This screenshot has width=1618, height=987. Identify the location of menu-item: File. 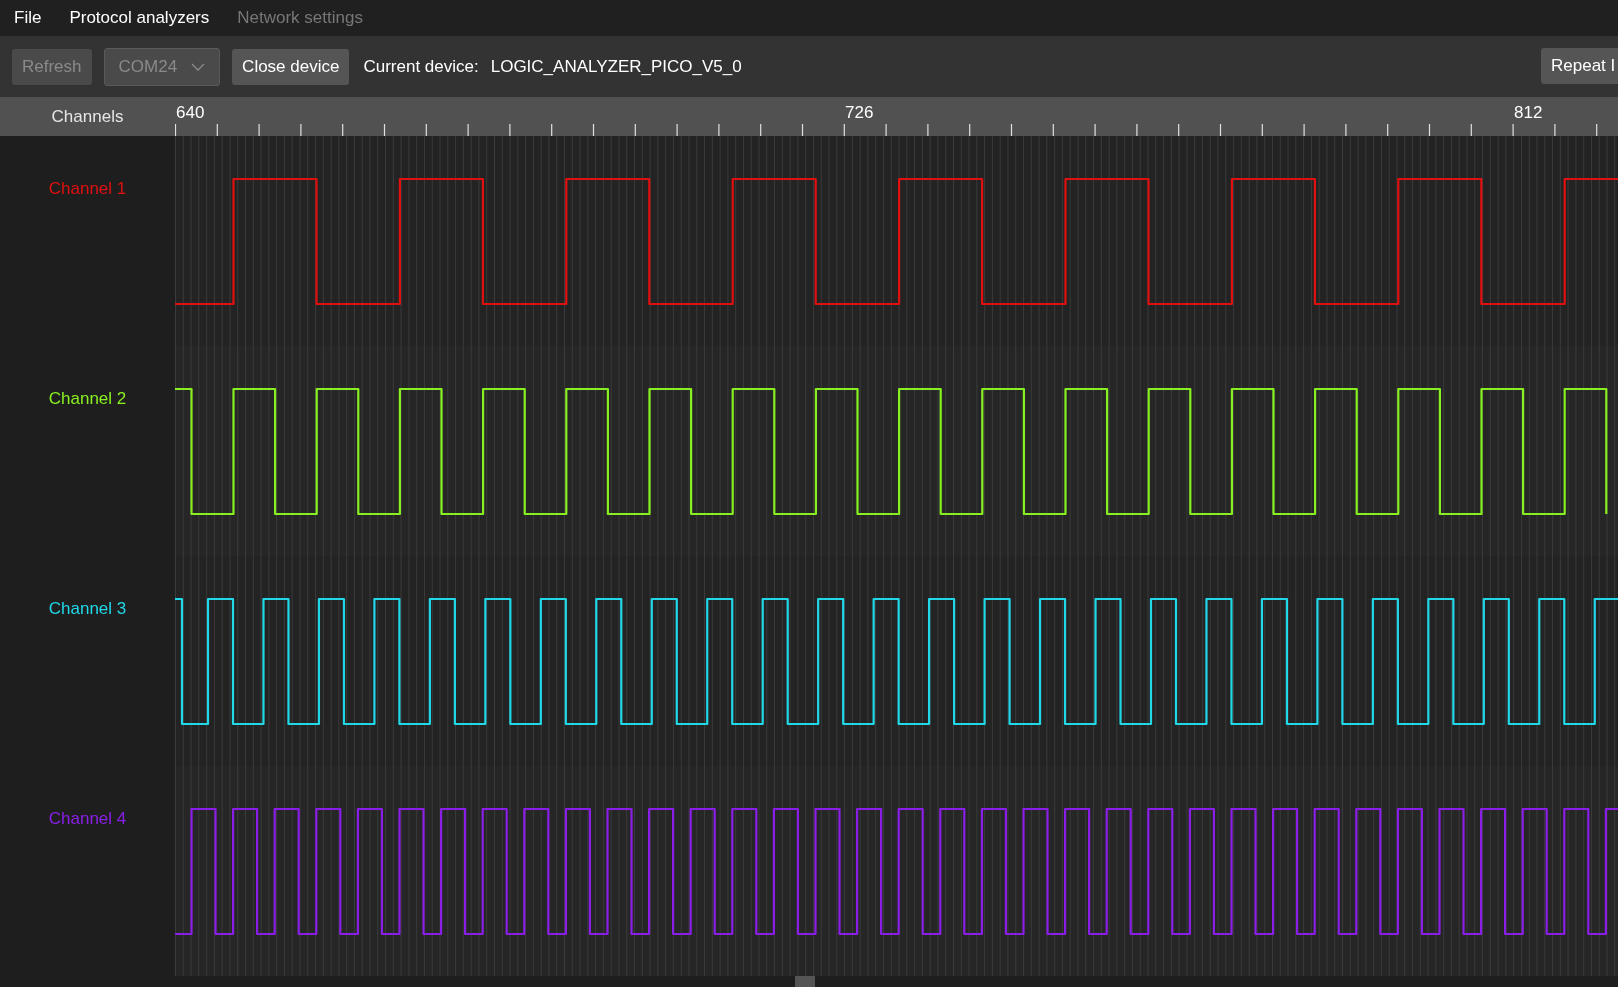
(28, 18).